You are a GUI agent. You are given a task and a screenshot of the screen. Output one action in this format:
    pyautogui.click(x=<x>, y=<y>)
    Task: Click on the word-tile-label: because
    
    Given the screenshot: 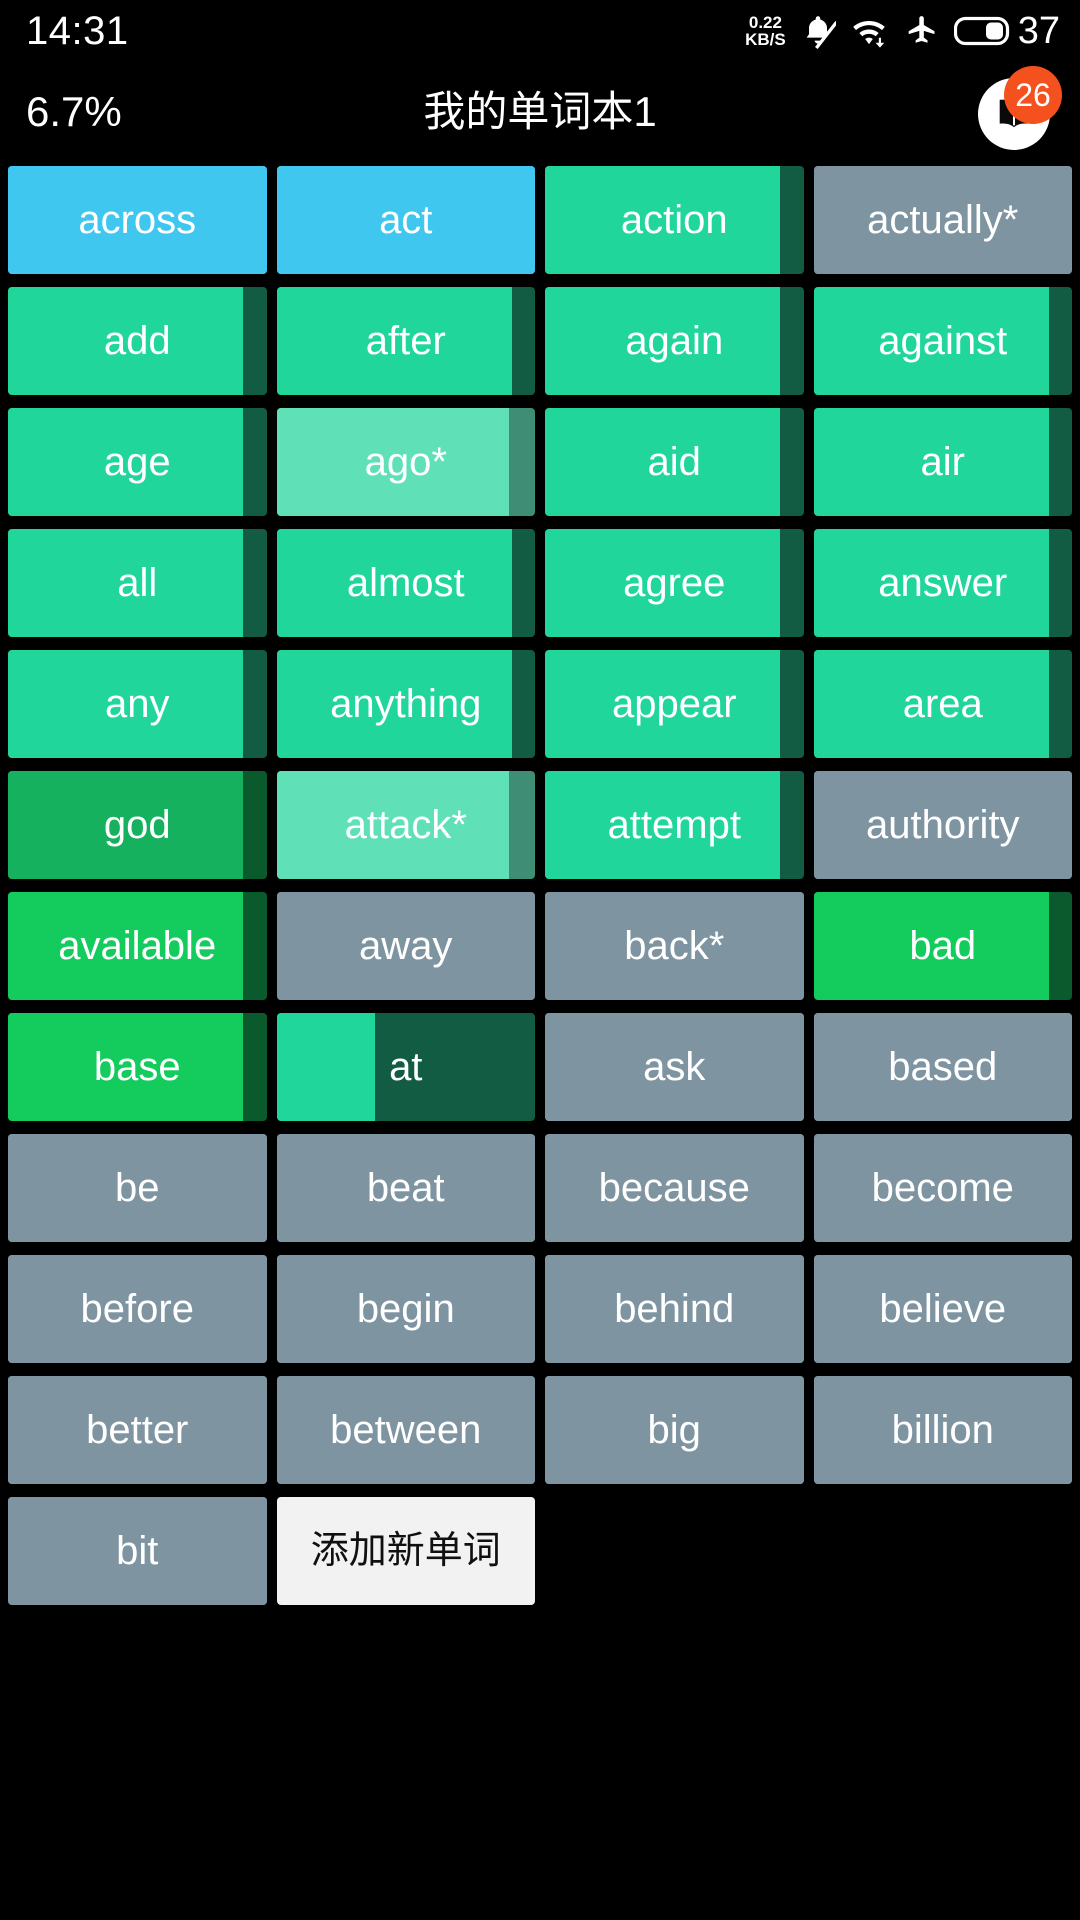 What is the action you would take?
    pyautogui.click(x=674, y=1188)
    